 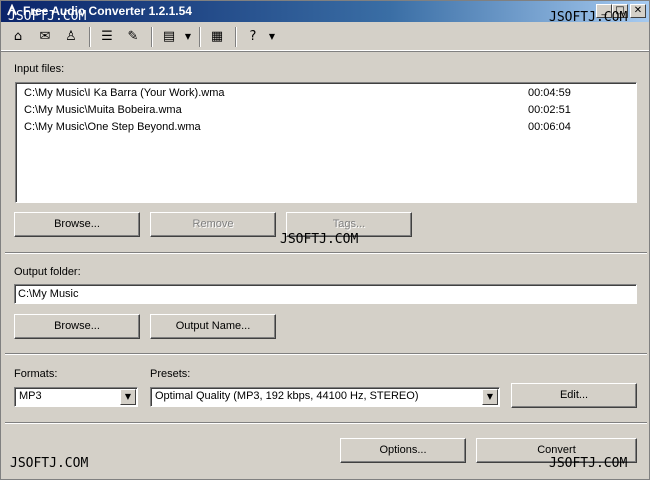 What do you see at coordinates (272, 37) in the screenshot?
I see `help-dropdown-icon: ▼` at bounding box center [272, 37].